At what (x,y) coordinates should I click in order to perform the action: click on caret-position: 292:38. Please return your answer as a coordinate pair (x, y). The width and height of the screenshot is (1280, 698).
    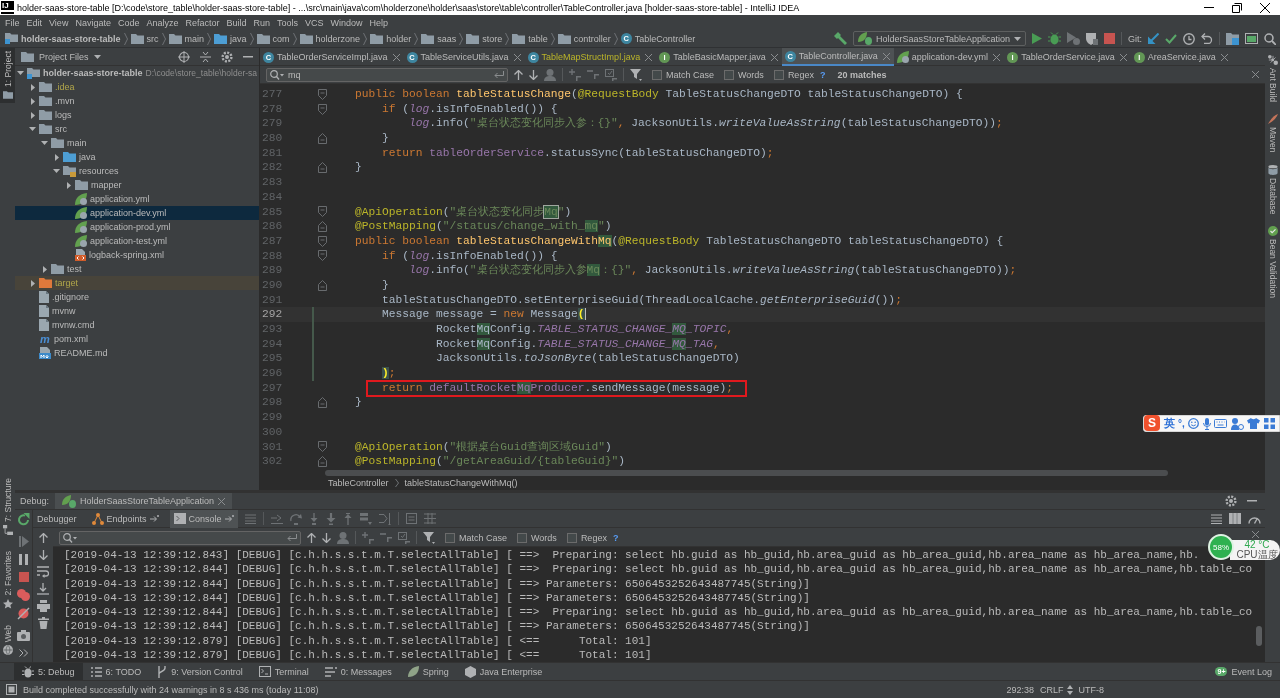
    Looking at the image, I should click on (1020, 689).